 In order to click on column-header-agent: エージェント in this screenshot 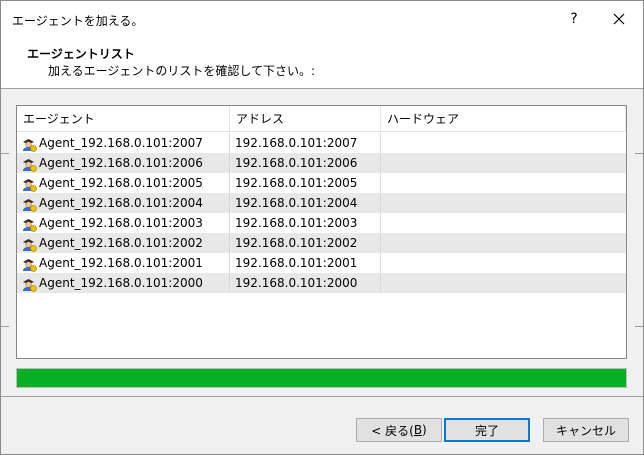, I will do `click(123, 119)`.